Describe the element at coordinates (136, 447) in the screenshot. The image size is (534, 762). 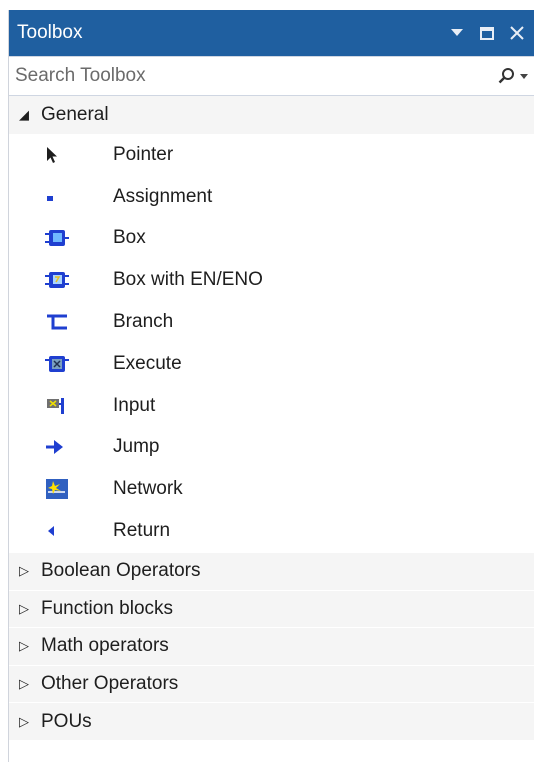
I see `tool-label: Jump` at that location.